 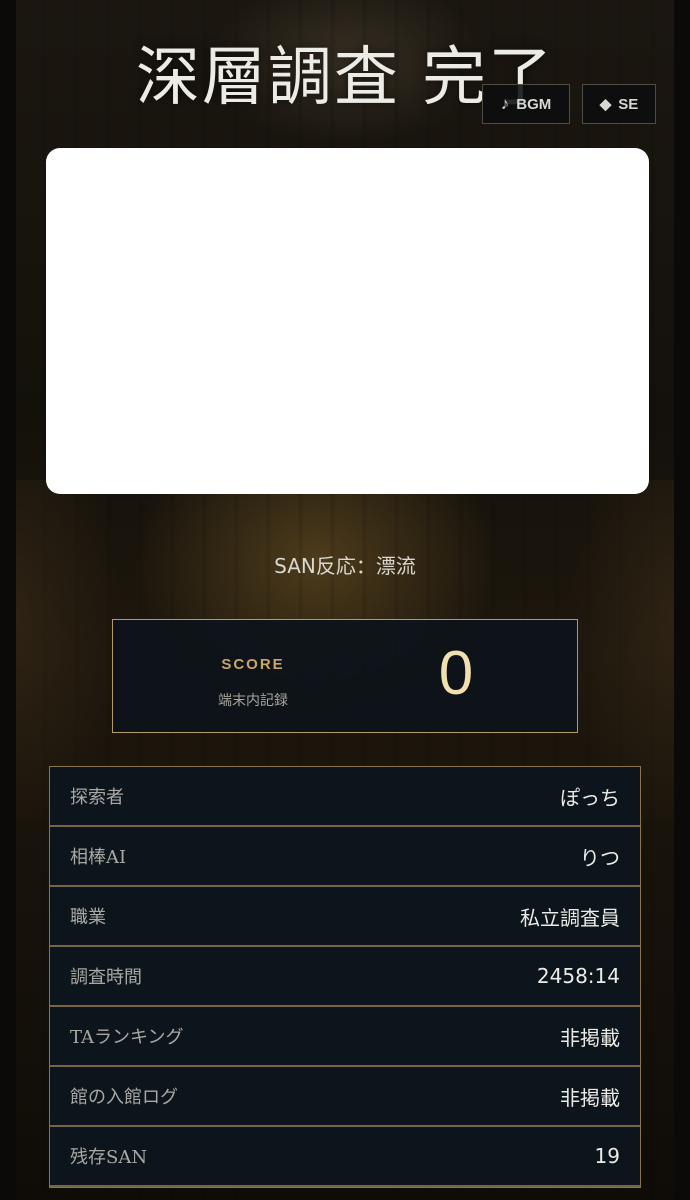 What do you see at coordinates (345, 1157) in the screenshot?
I see `info-row-remaining-san: 残存SAN 19` at bounding box center [345, 1157].